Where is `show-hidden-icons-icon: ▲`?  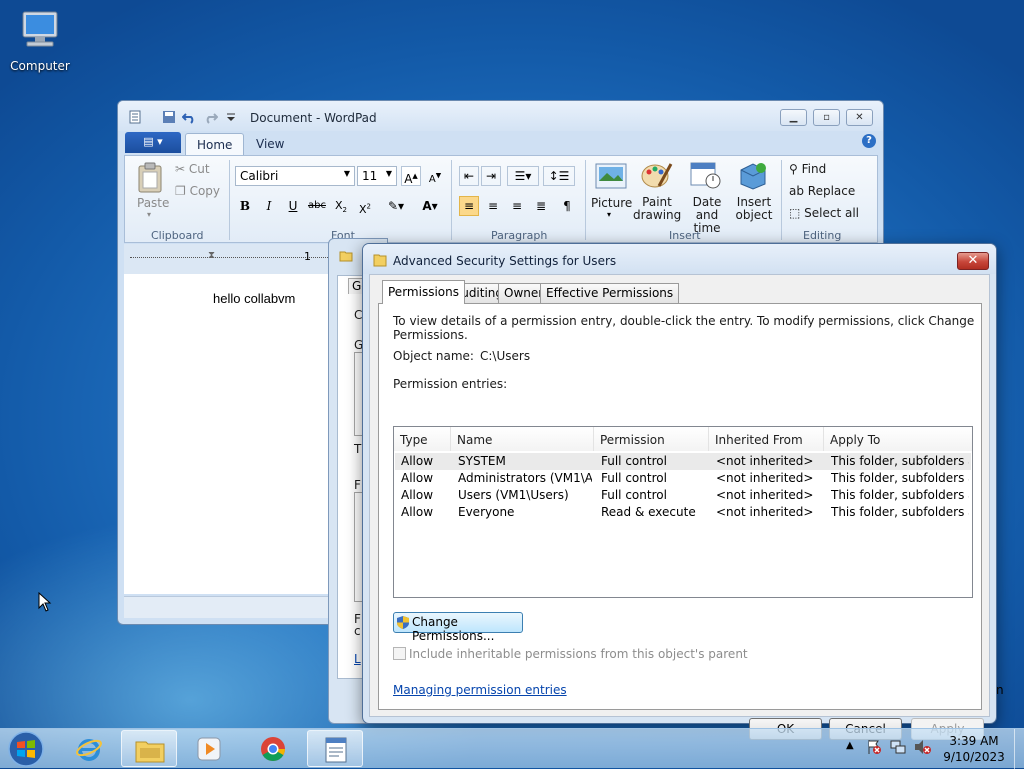 show-hidden-icons-icon: ▲ is located at coordinates (850, 745).